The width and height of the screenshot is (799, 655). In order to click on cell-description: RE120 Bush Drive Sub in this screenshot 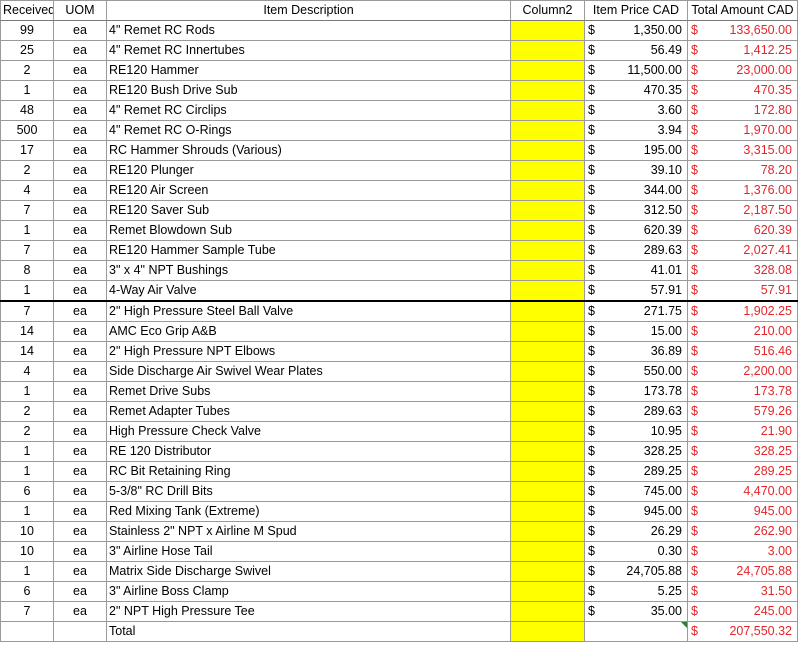, I will do `click(308, 90)`.